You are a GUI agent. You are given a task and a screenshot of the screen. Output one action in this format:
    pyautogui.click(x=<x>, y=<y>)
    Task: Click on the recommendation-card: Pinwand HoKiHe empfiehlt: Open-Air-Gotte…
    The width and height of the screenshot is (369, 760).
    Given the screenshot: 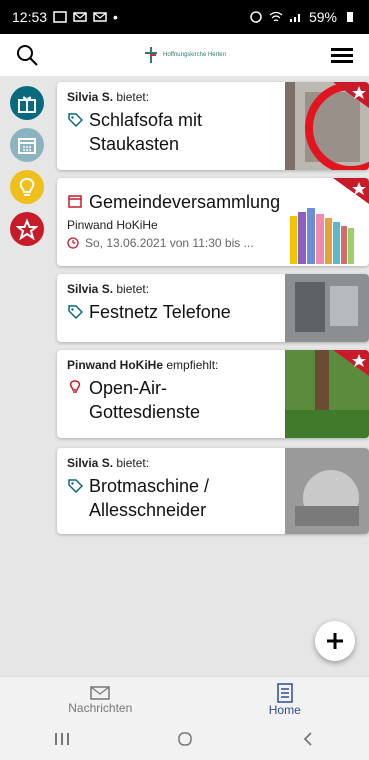 What is the action you would take?
    pyautogui.click(x=213, y=394)
    